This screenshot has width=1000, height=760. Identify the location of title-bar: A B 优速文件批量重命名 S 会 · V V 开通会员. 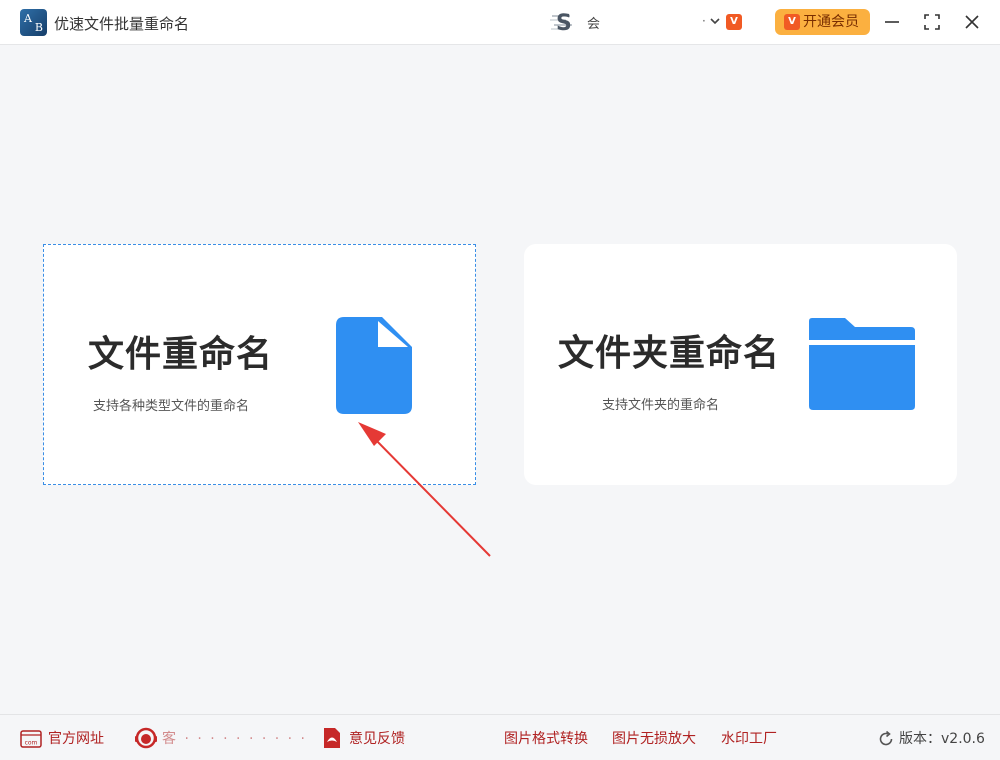
(500, 22).